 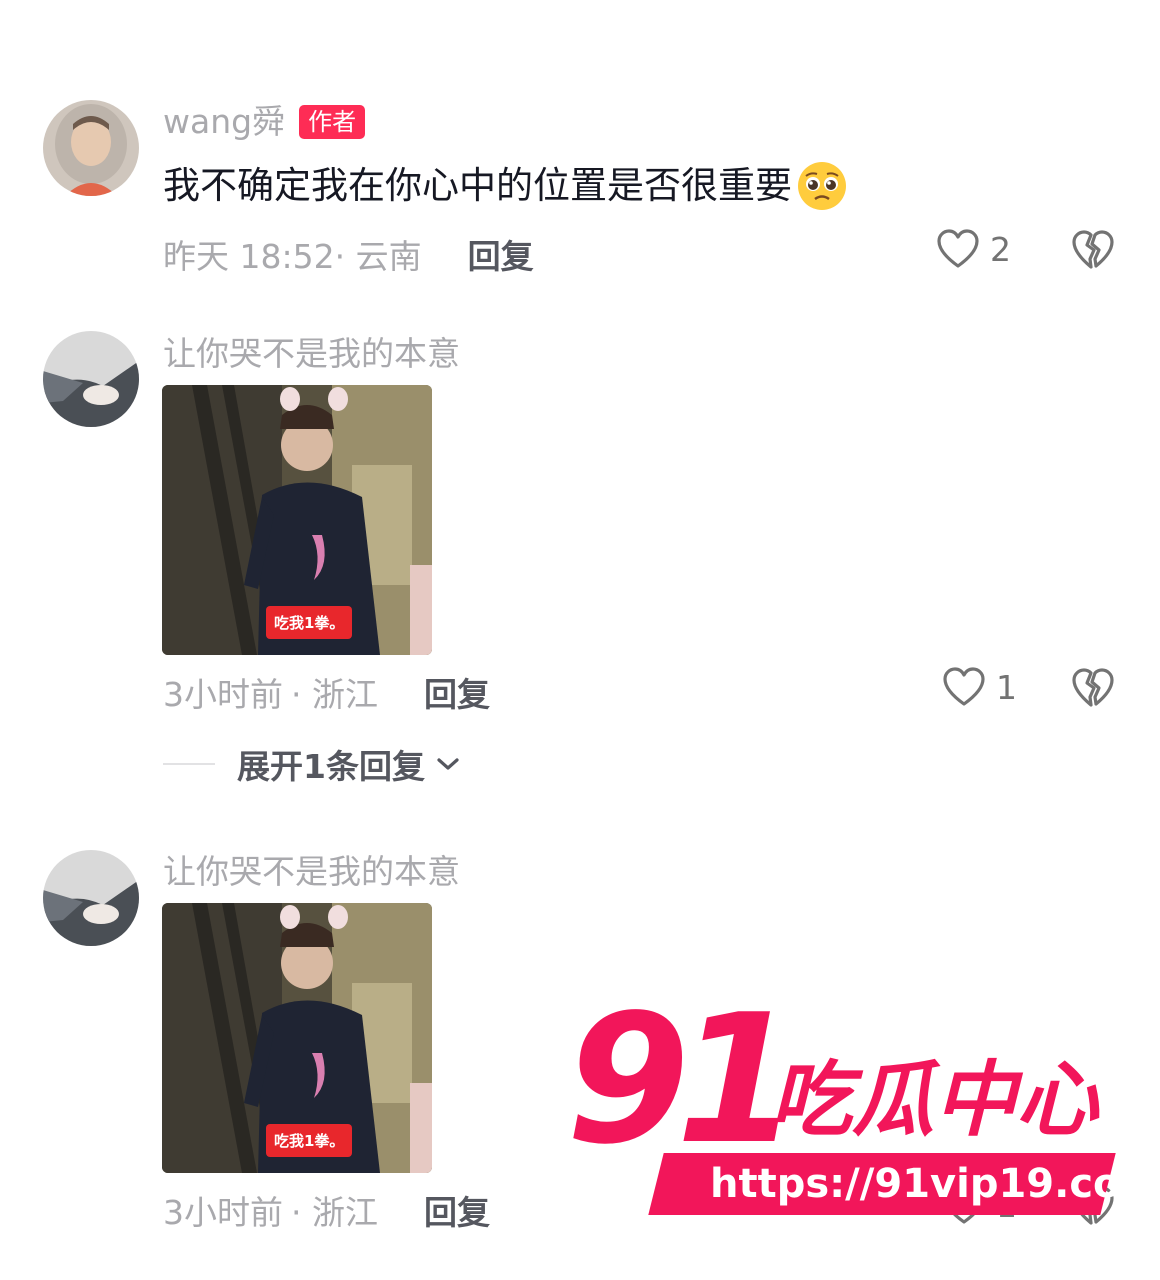 I want to click on username-row: wang舜 作者, so click(x=264, y=122).